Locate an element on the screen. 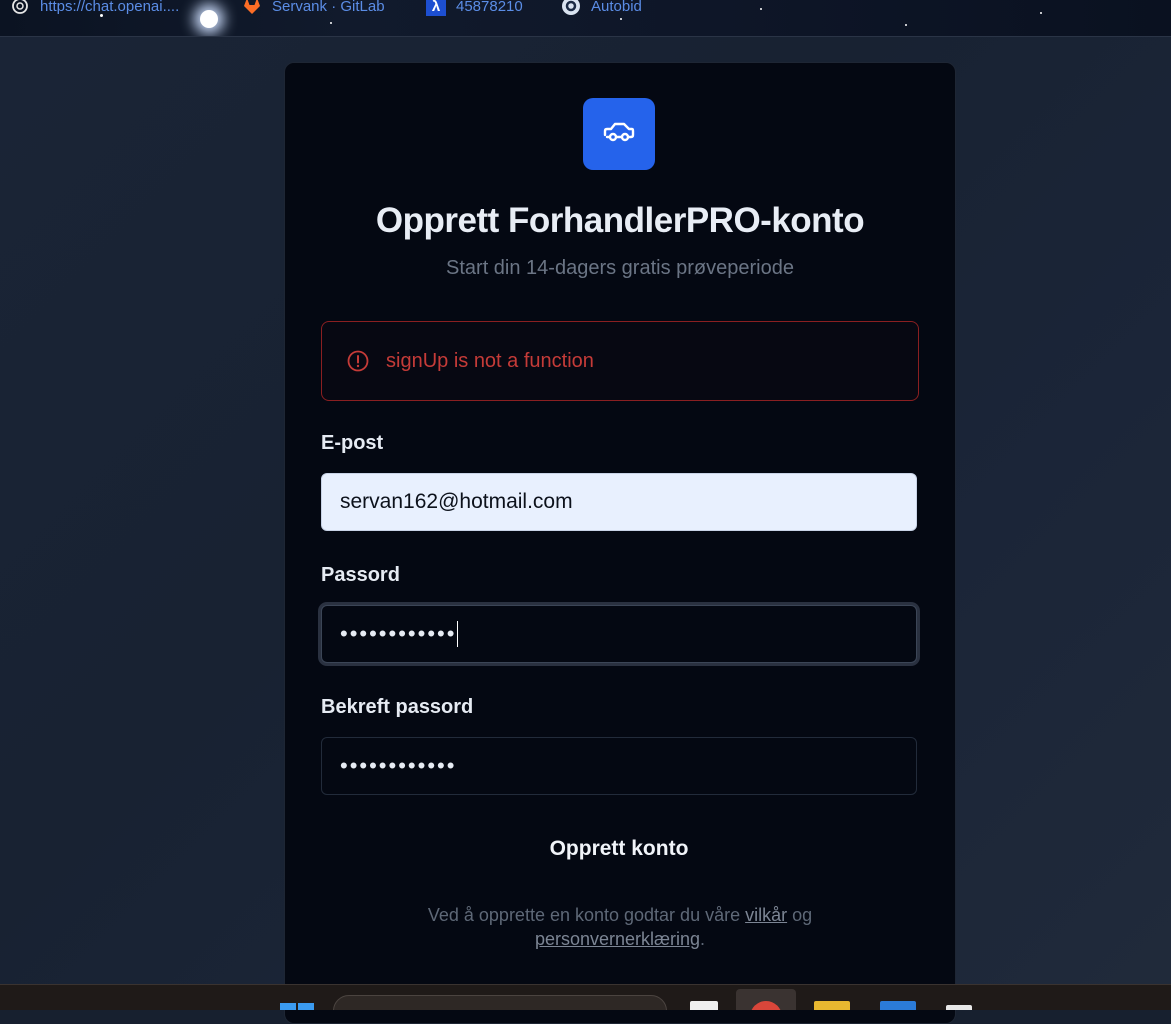 The height and width of the screenshot is (1024, 1171). bookmark-gitlab: Servank · GitLab is located at coordinates (313, 9).